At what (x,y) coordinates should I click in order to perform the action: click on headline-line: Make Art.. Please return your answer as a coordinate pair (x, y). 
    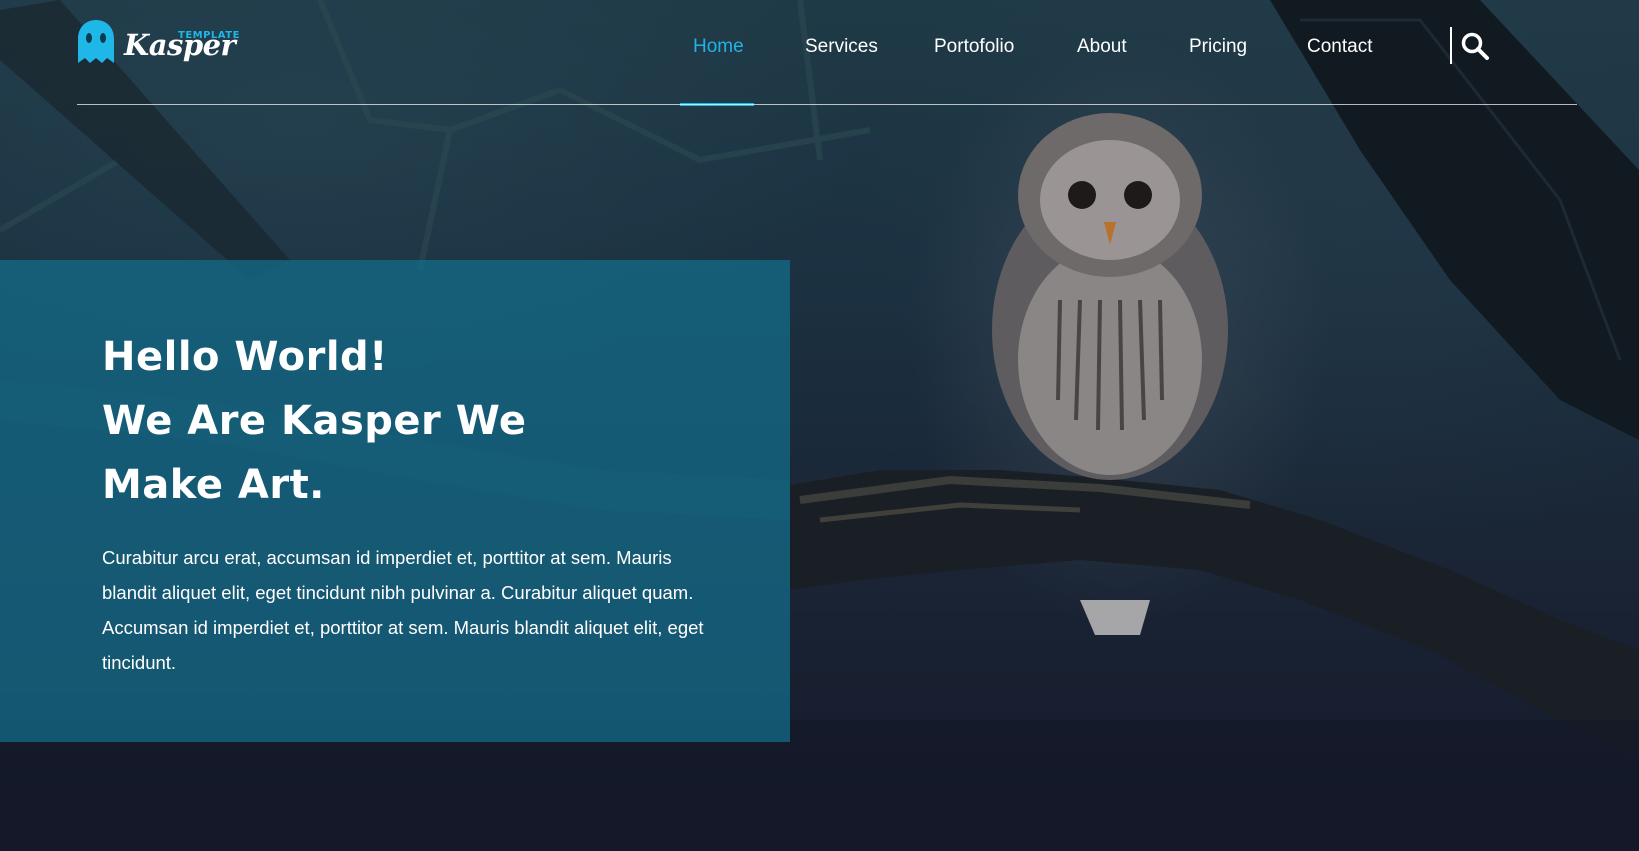
    Looking at the image, I should click on (213, 485).